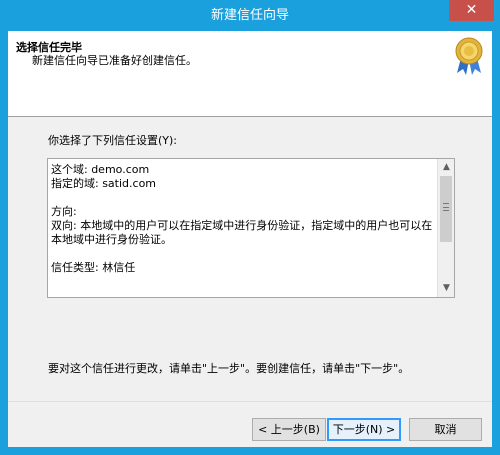 This screenshot has height=455, width=500. I want to click on certificate-icon, so click(469, 56).